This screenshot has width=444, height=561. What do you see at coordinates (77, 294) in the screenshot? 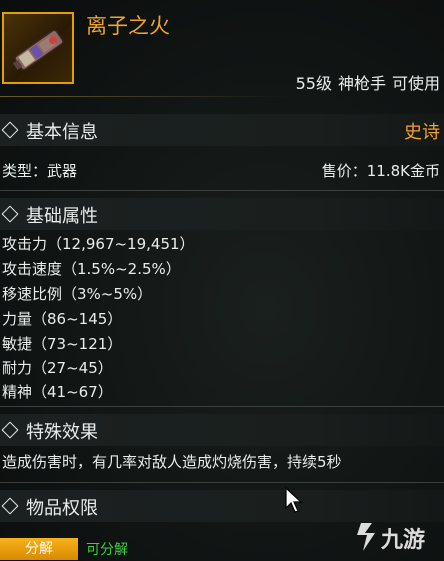
I see `attribute-row: 移速比例（3%~5%）` at bounding box center [77, 294].